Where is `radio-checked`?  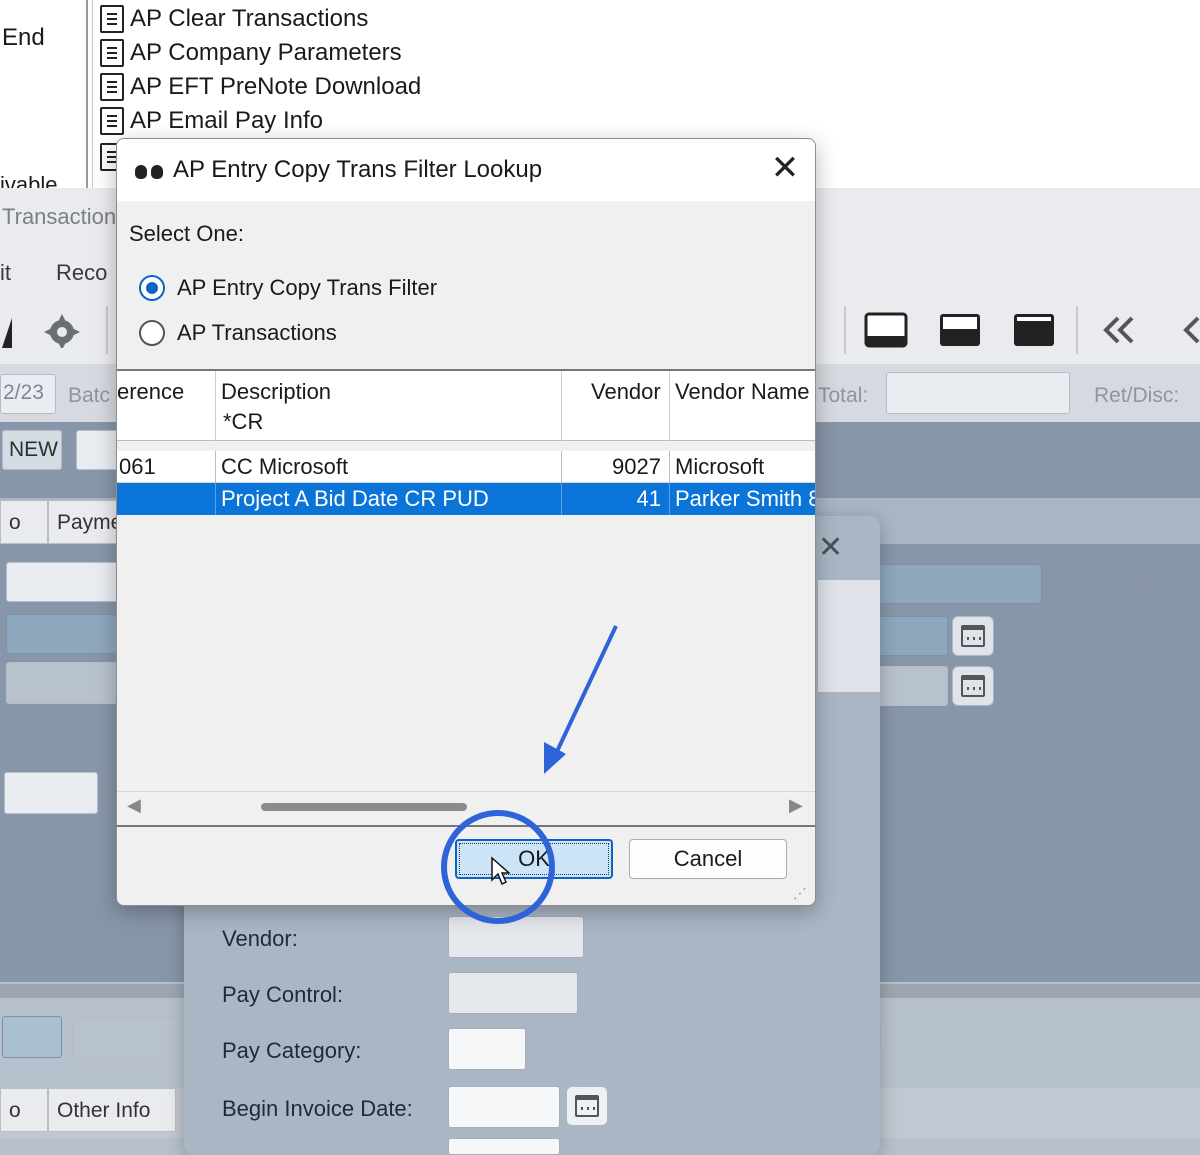
radio-checked is located at coordinates (152, 288).